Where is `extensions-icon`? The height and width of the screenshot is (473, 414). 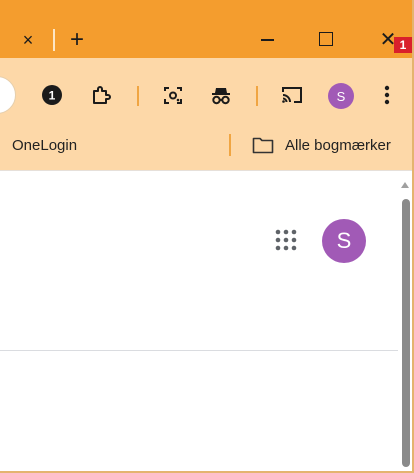 extensions-icon is located at coordinates (100, 95).